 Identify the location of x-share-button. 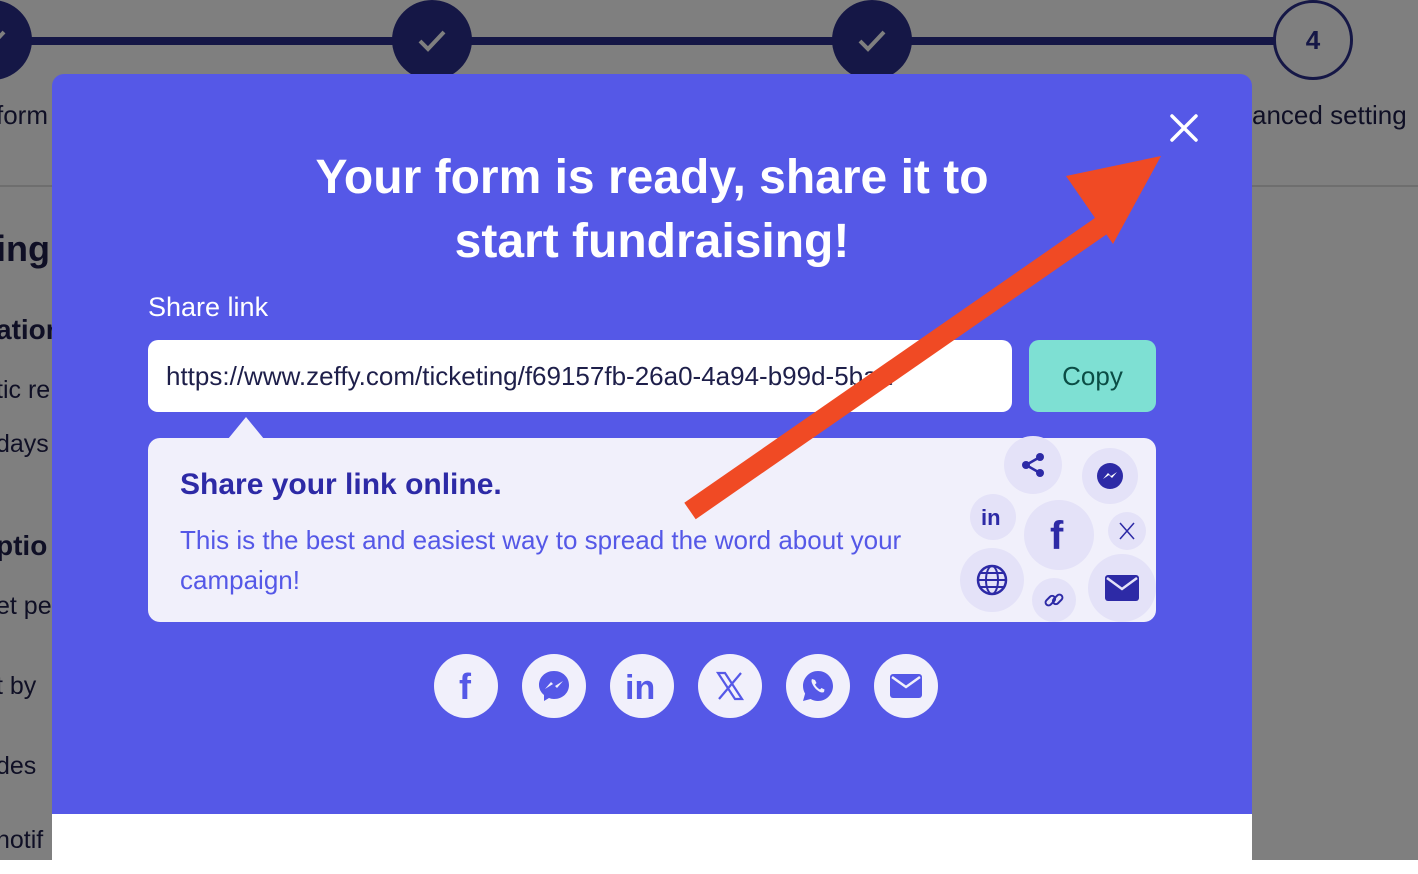
(730, 686).